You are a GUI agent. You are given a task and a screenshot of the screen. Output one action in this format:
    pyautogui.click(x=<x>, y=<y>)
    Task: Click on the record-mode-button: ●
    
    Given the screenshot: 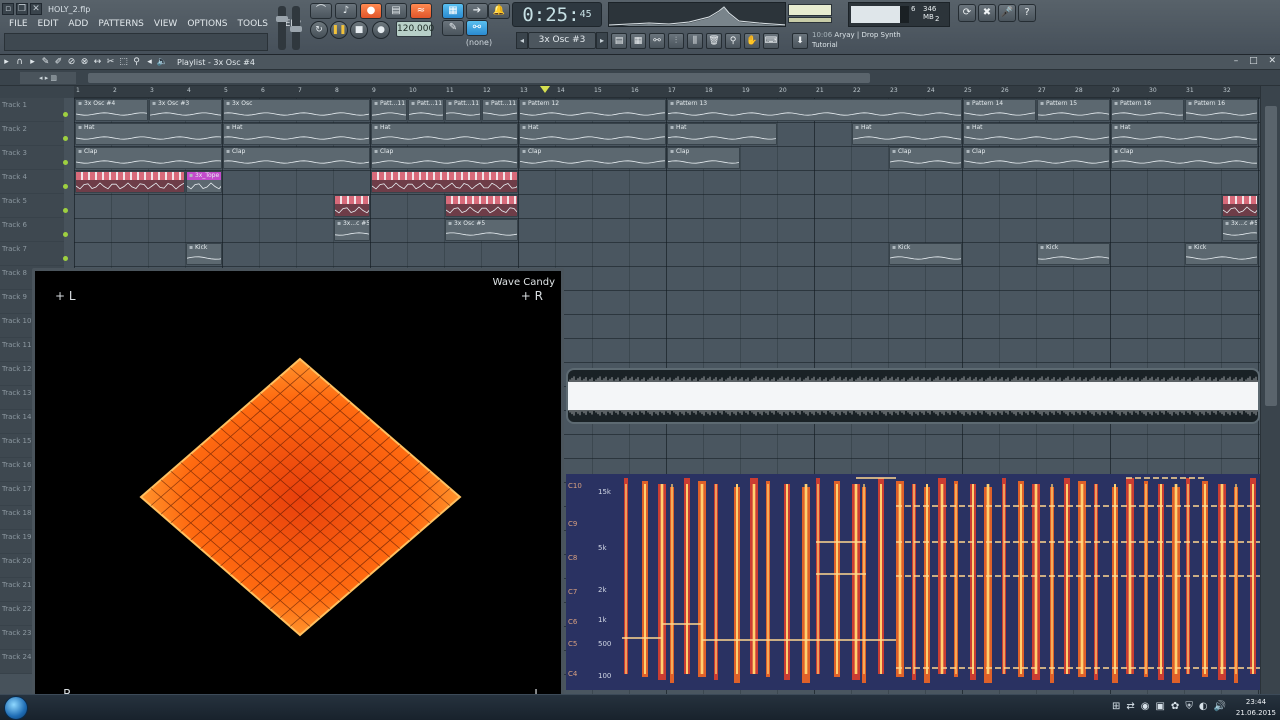 What is the action you would take?
    pyautogui.click(x=371, y=11)
    